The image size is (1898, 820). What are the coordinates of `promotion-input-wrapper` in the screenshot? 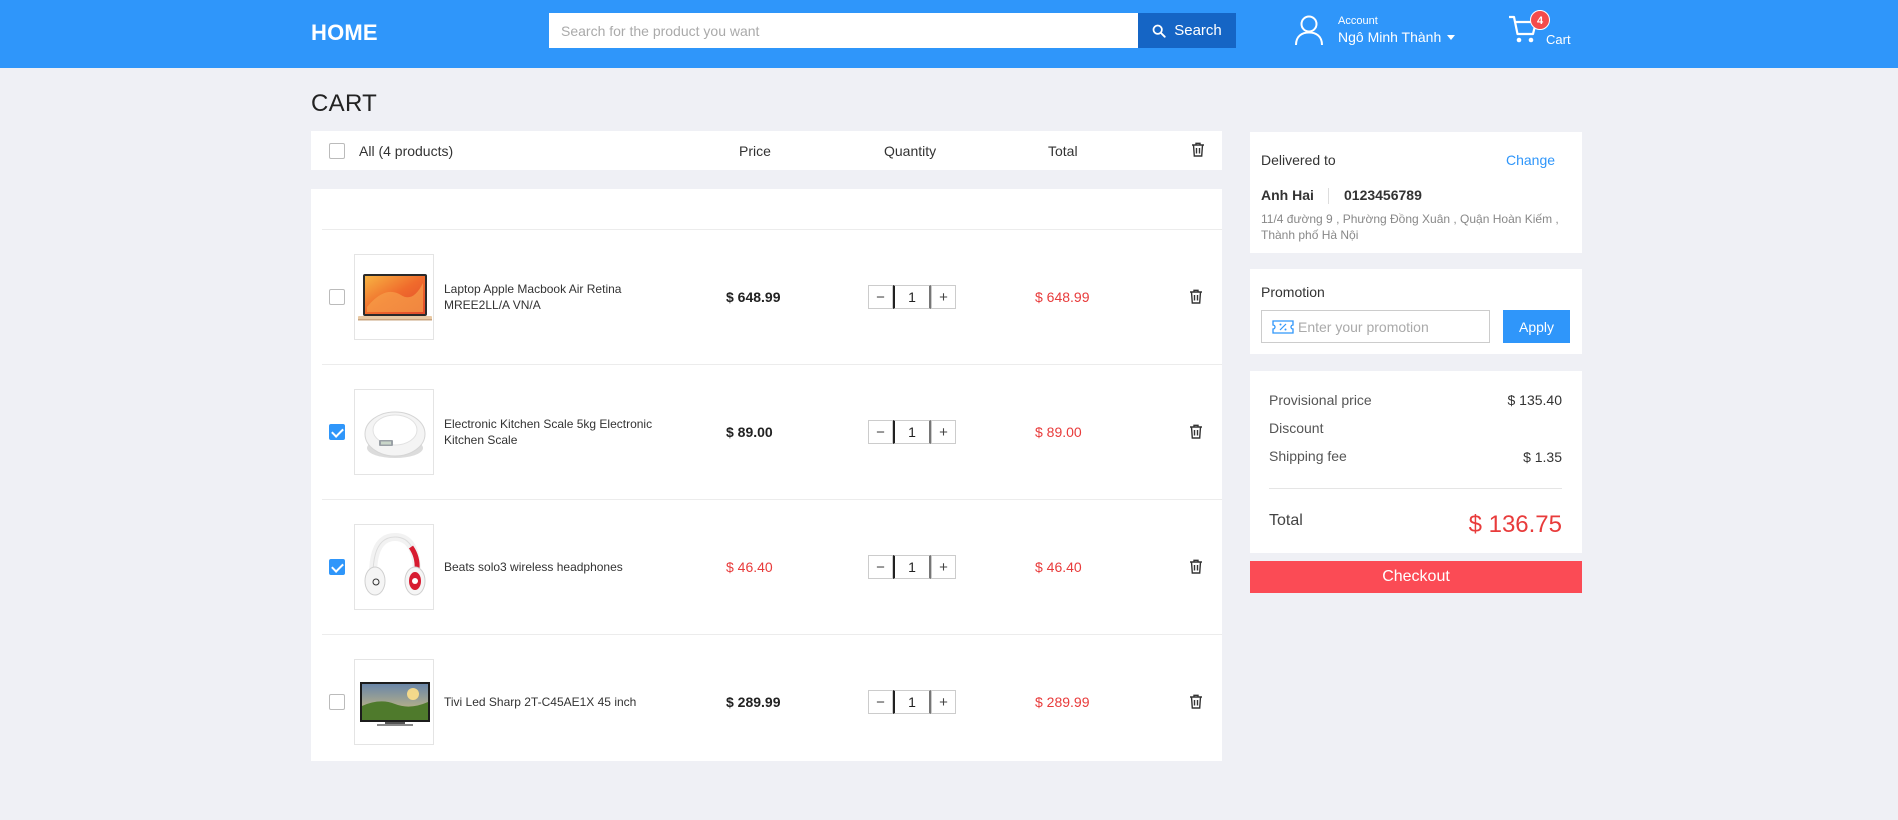 It's located at (1375, 326).